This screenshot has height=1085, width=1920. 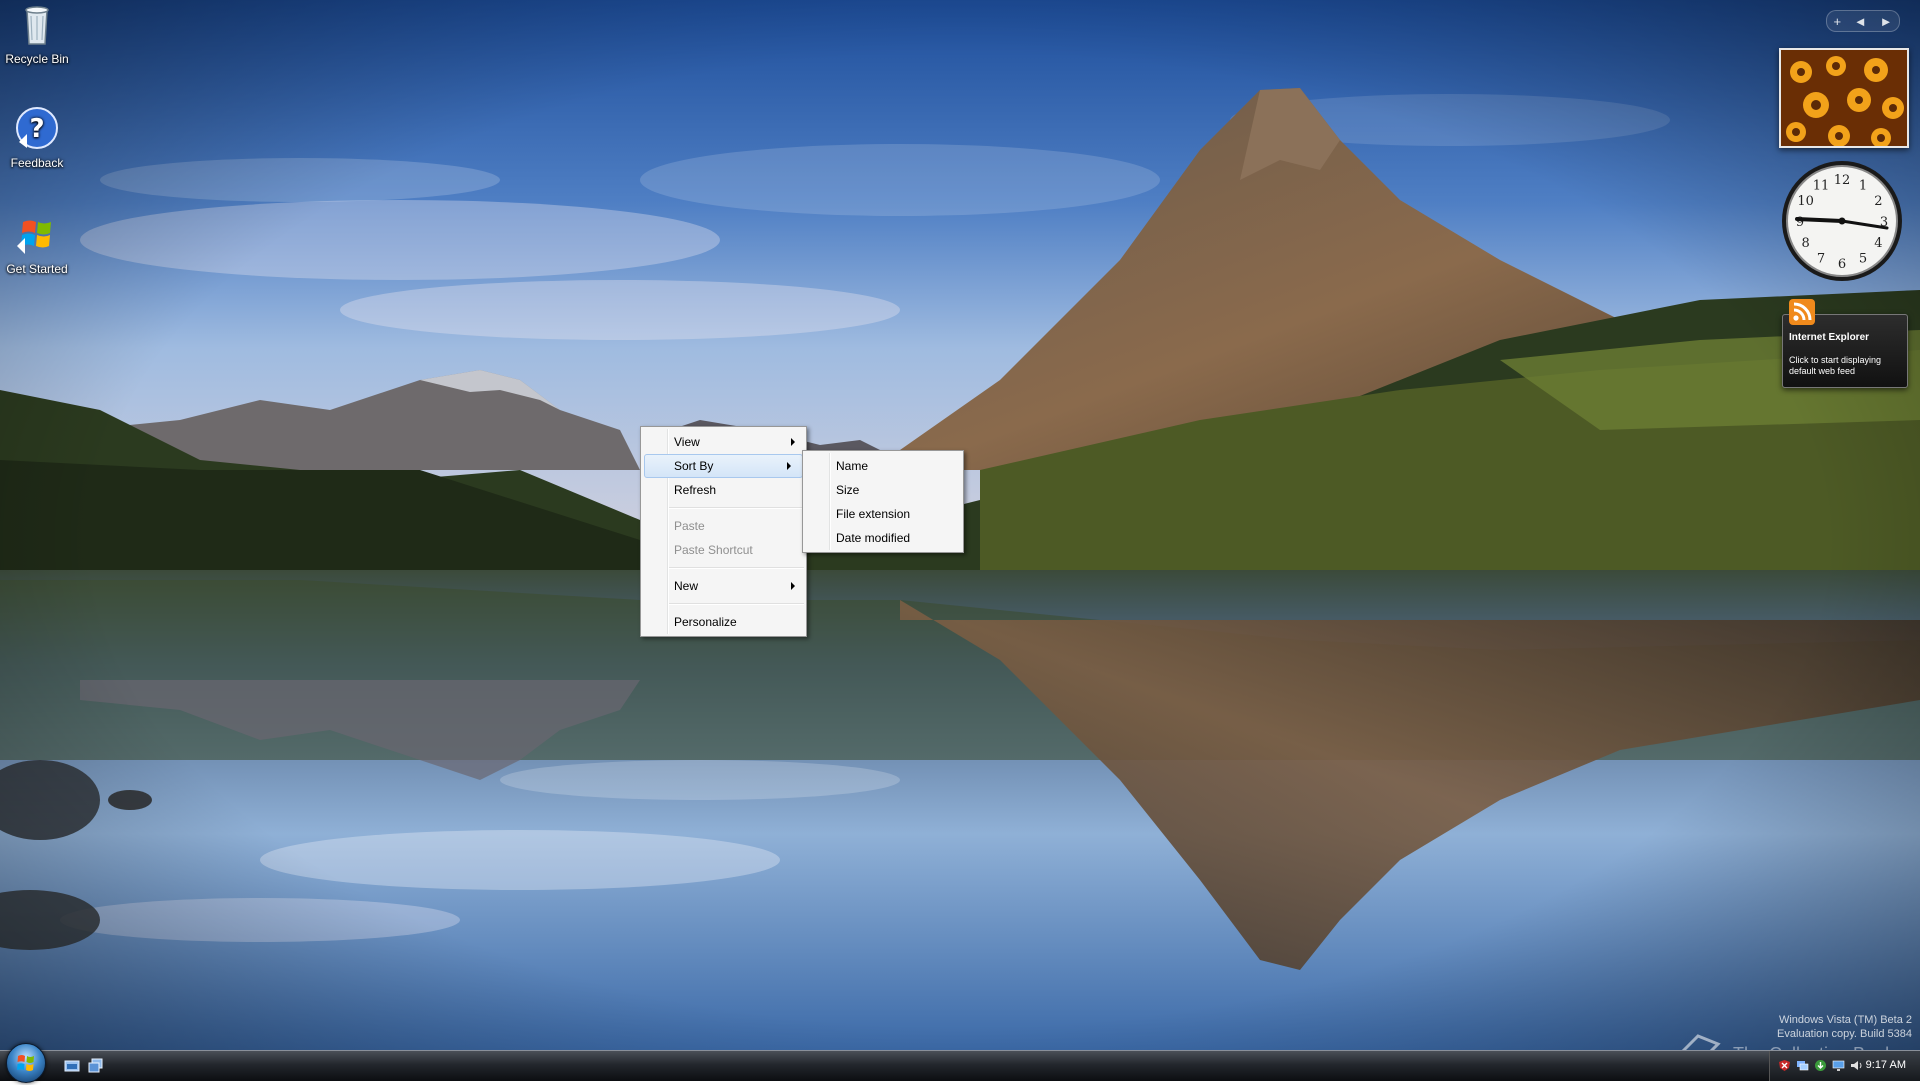 I want to click on sidebar-next-button: ►, so click(x=1886, y=21).